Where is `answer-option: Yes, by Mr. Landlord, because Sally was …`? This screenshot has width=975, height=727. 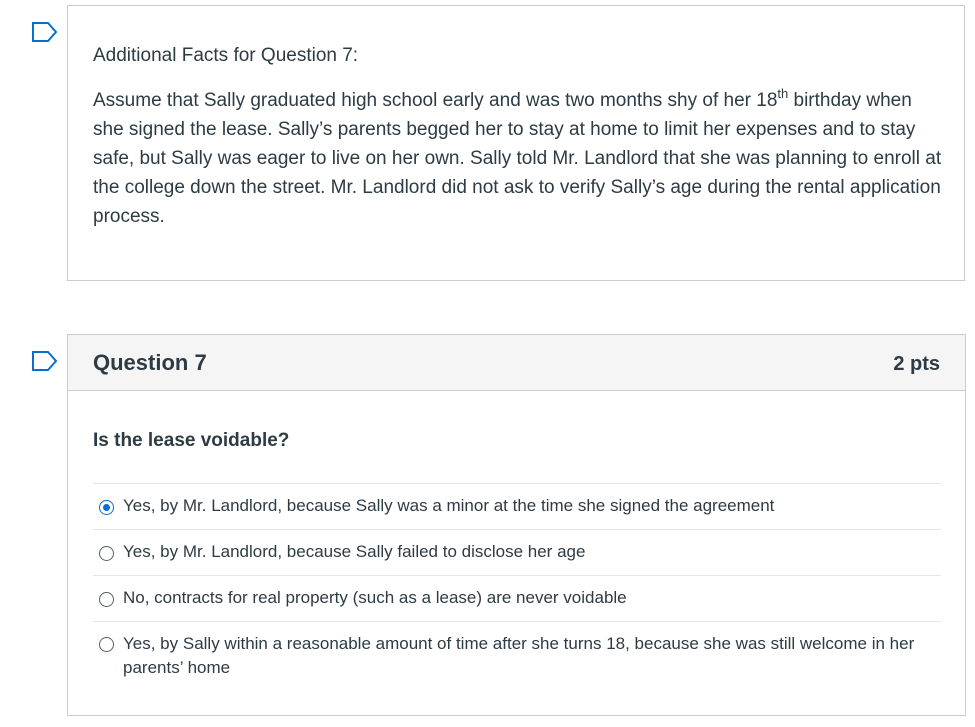 answer-option: Yes, by Mr. Landlord, because Sally was … is located at coordinates (517, 506).